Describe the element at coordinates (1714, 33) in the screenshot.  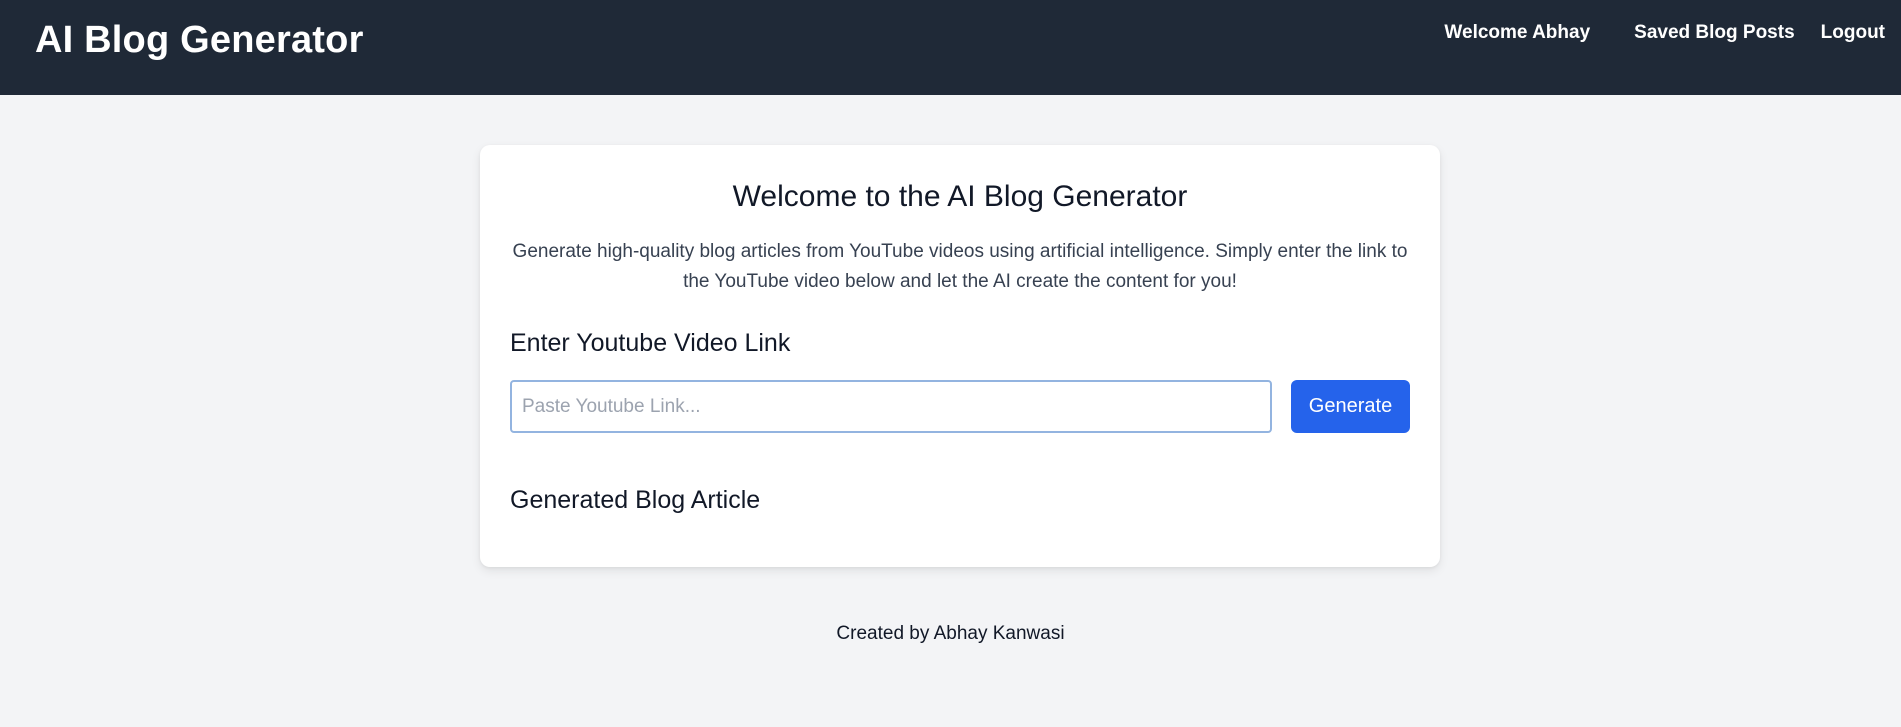
I see `saved-blog-posts-link: Saved Blog Posts` at that location.